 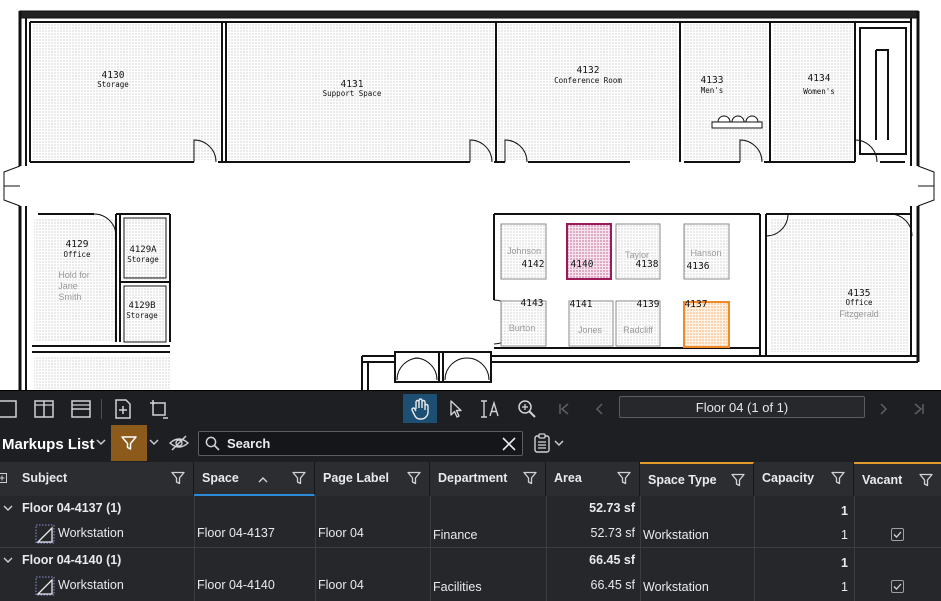 I want to click on check-icon, so click(x=897, y=586).